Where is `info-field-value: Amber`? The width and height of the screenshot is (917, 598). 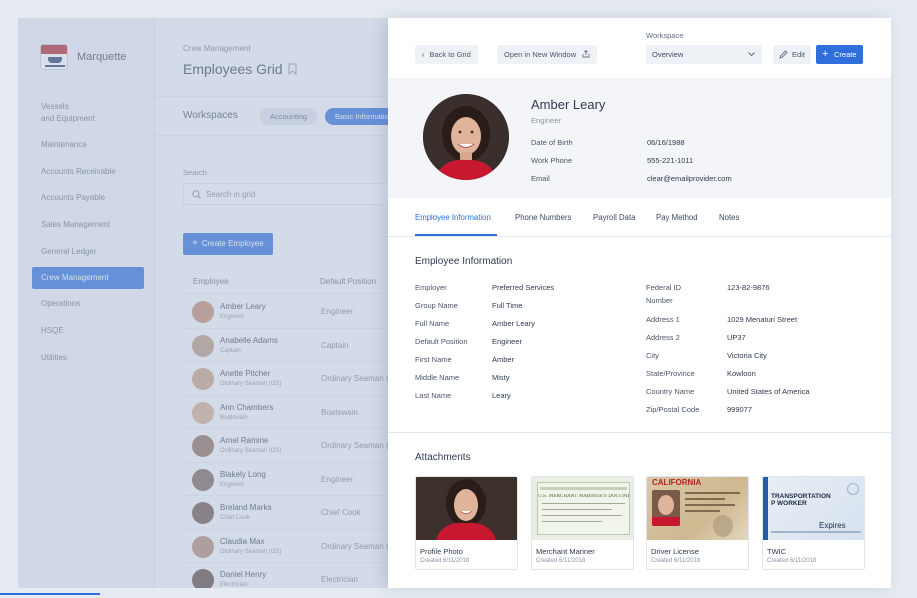 info-field-value: Amber is located at coordinates (503, 359).